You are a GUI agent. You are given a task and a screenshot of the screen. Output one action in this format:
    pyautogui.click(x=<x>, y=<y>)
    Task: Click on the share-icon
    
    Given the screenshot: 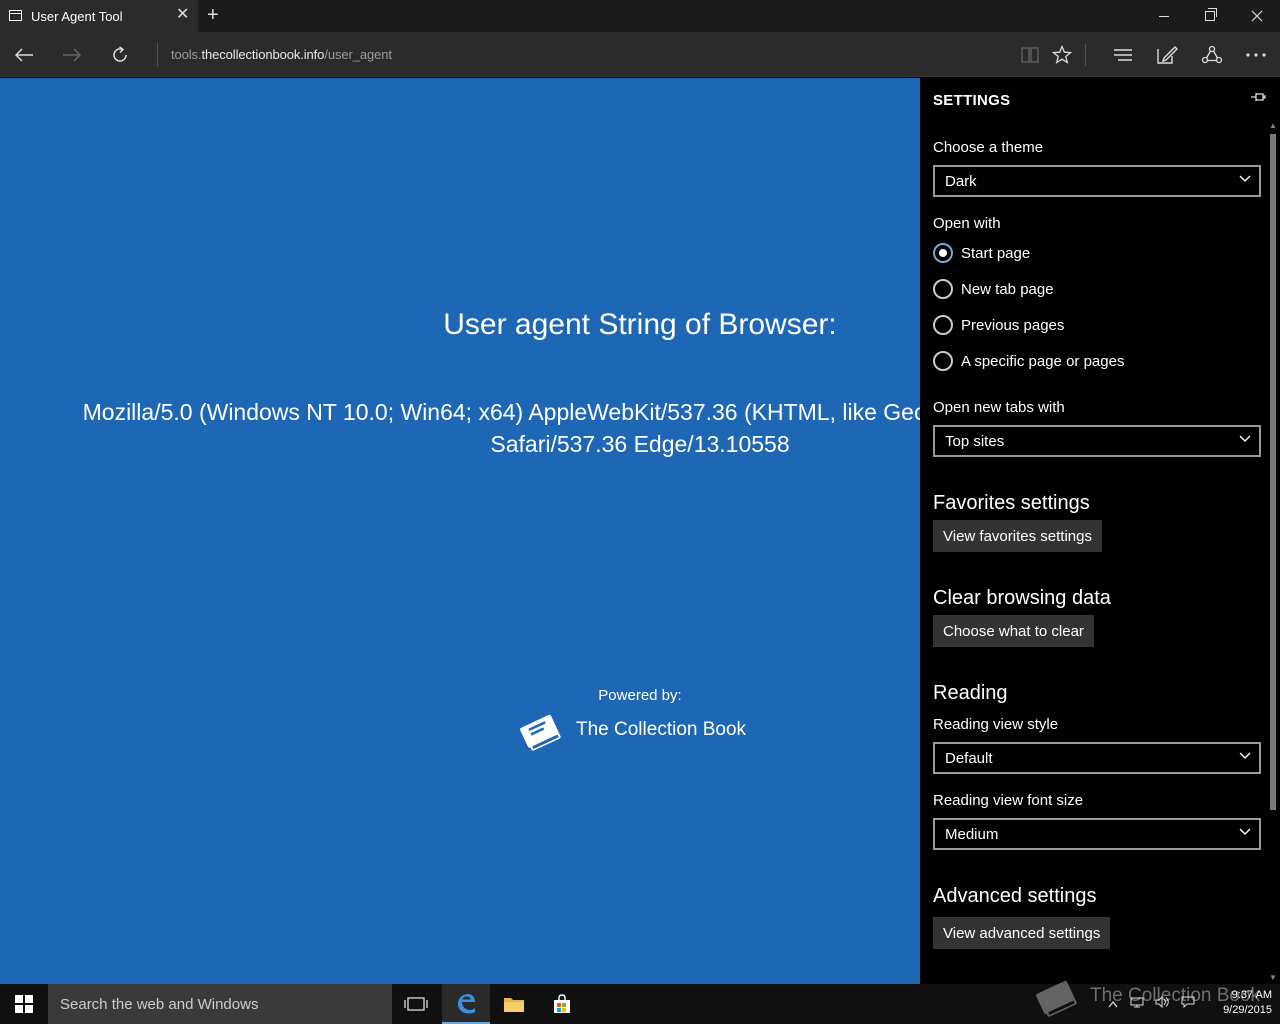 What is the action you would take?
    pyautogui.click(x=1212, y=54)
    